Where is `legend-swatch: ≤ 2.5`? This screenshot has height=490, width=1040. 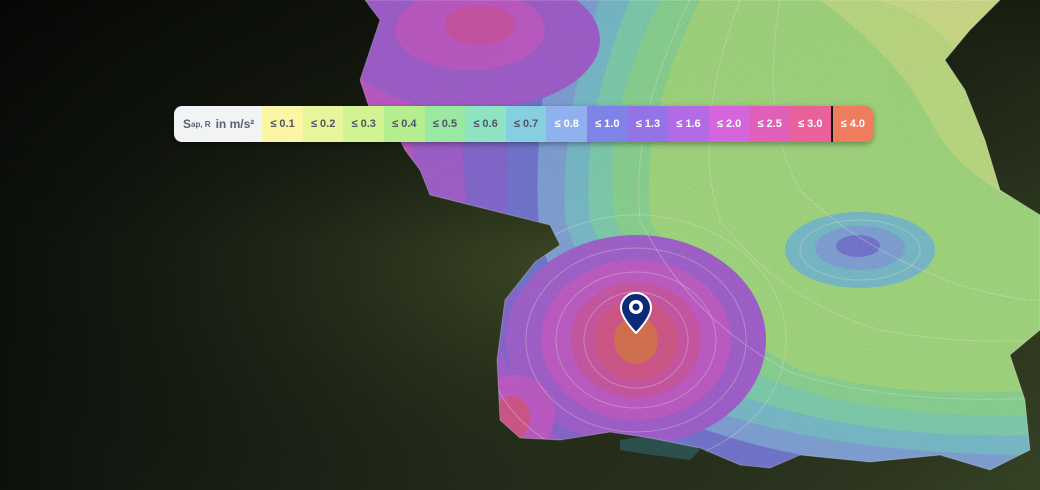
legend-swatch: ≤ 2.5 is located at coordinates (769, 124).